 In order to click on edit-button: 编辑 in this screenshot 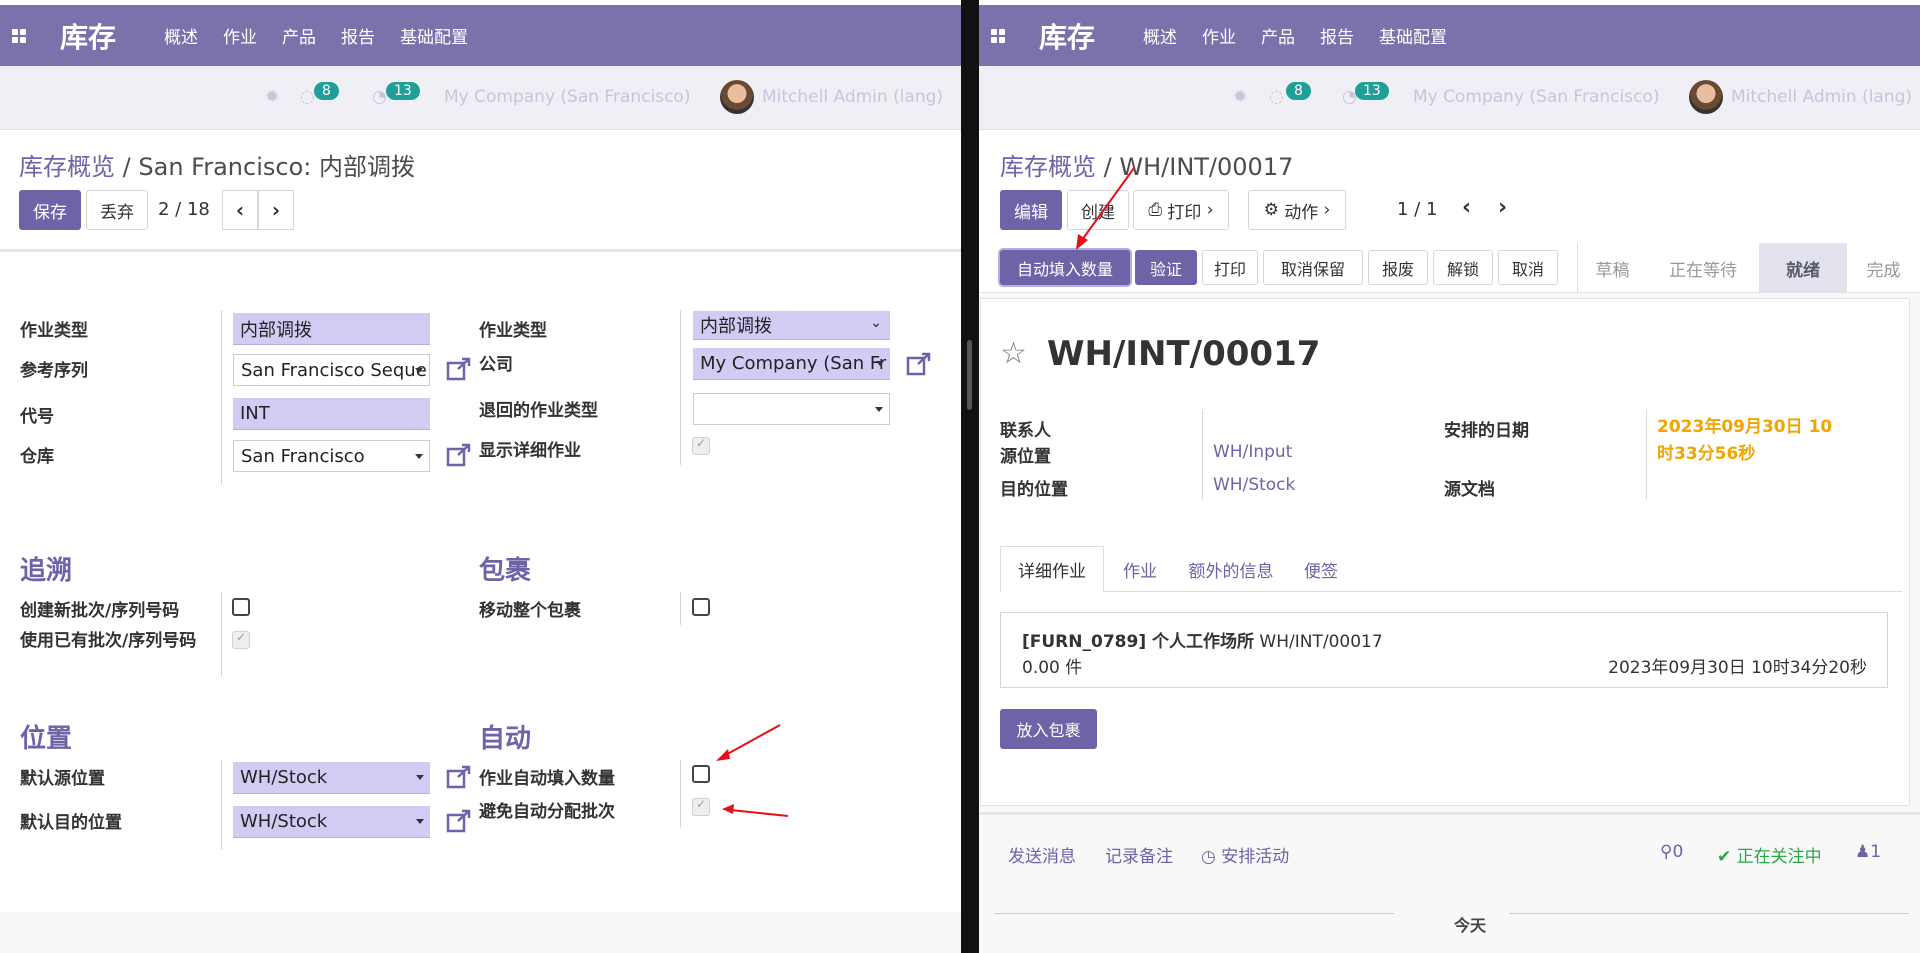, I will do `click(1031, 210)`.